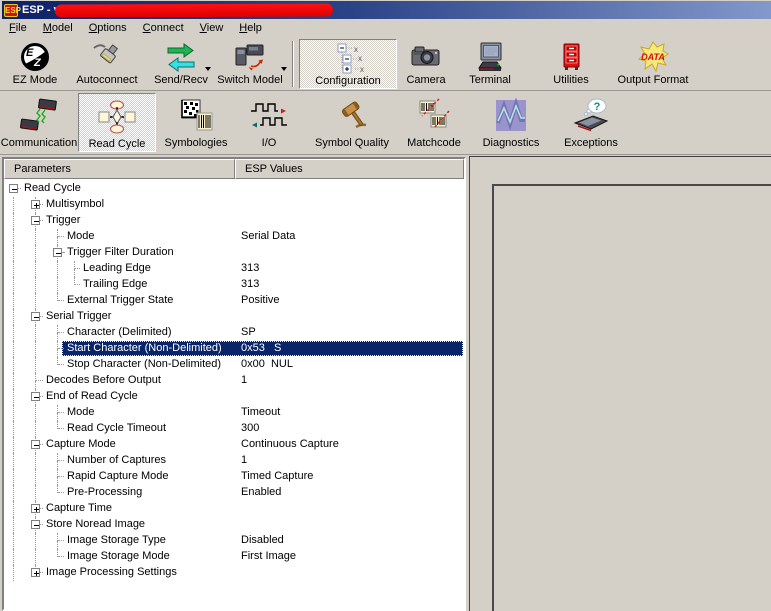 This screenshot has width=771, height=611. What do you see at coordinates (511, 143) in the screenshot?
I see `diagnostics-label: Diagnostics` at bounding box center [511, 143].